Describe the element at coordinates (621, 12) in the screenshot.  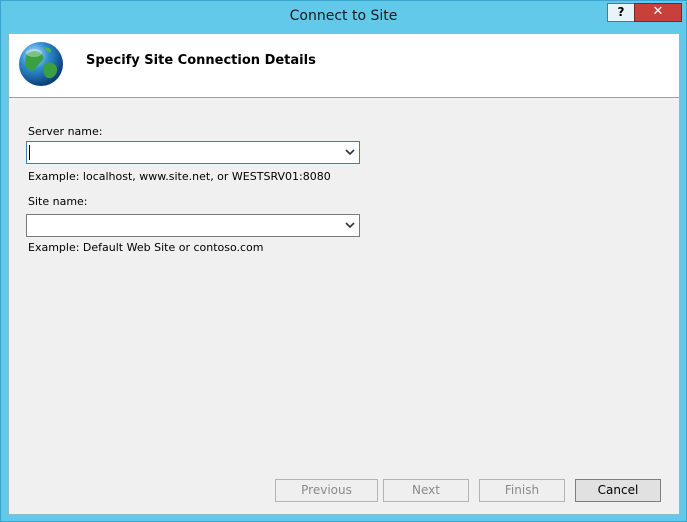
I see `help-button: ?` at that location.